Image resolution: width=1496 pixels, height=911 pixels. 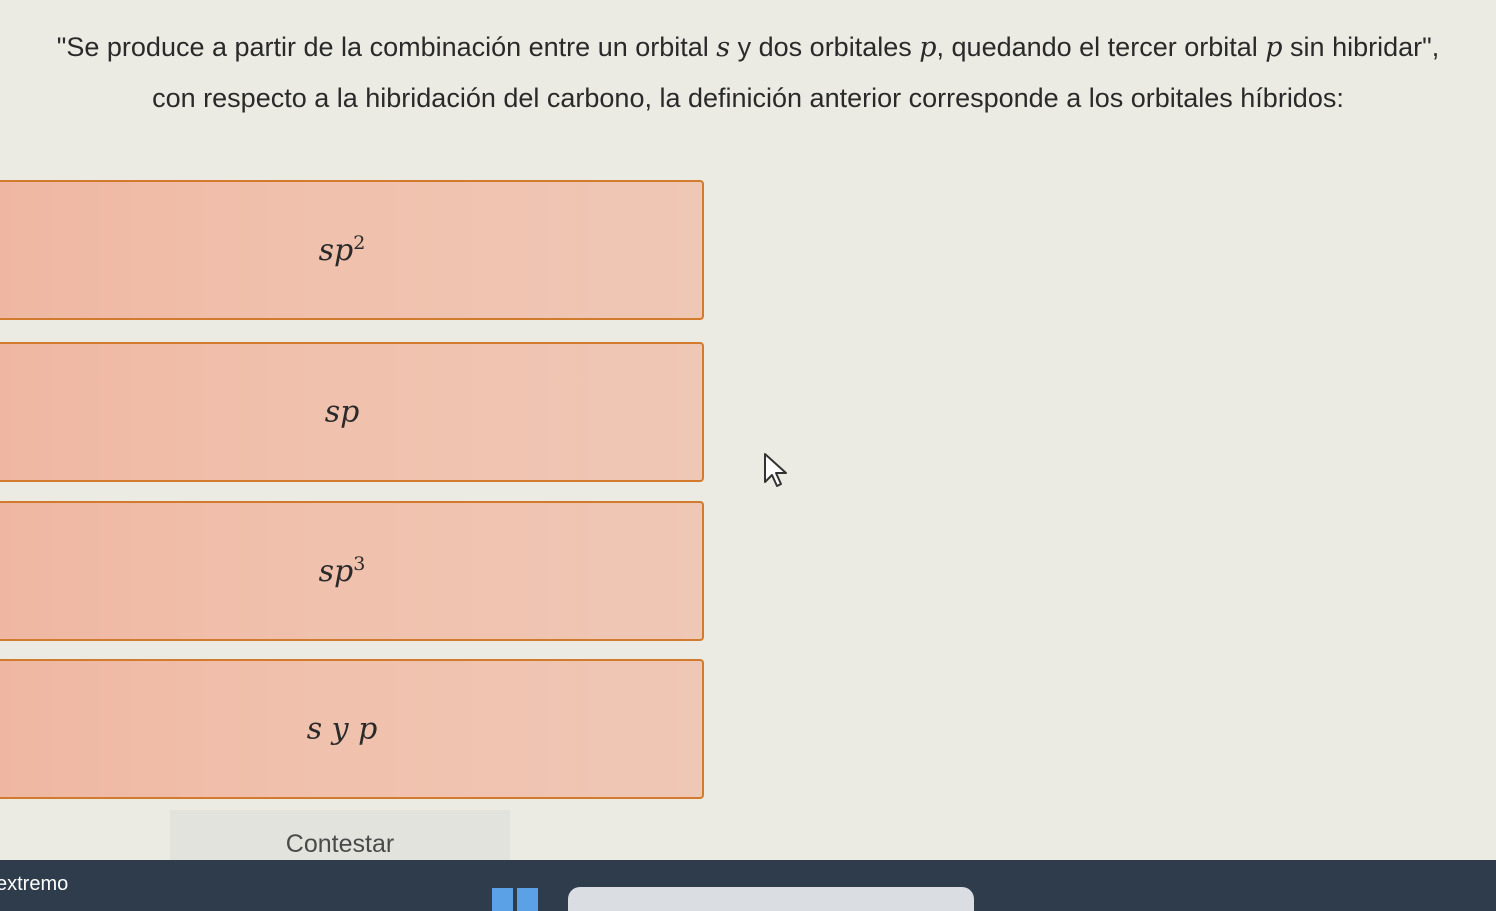 I want to click on taskbar-label: extremo, so click(x=34, y=884).